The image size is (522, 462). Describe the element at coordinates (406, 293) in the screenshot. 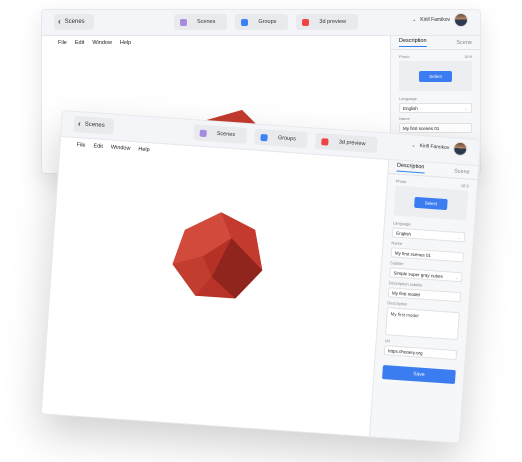

I see `description-subtitle-value: My first model` at that location.